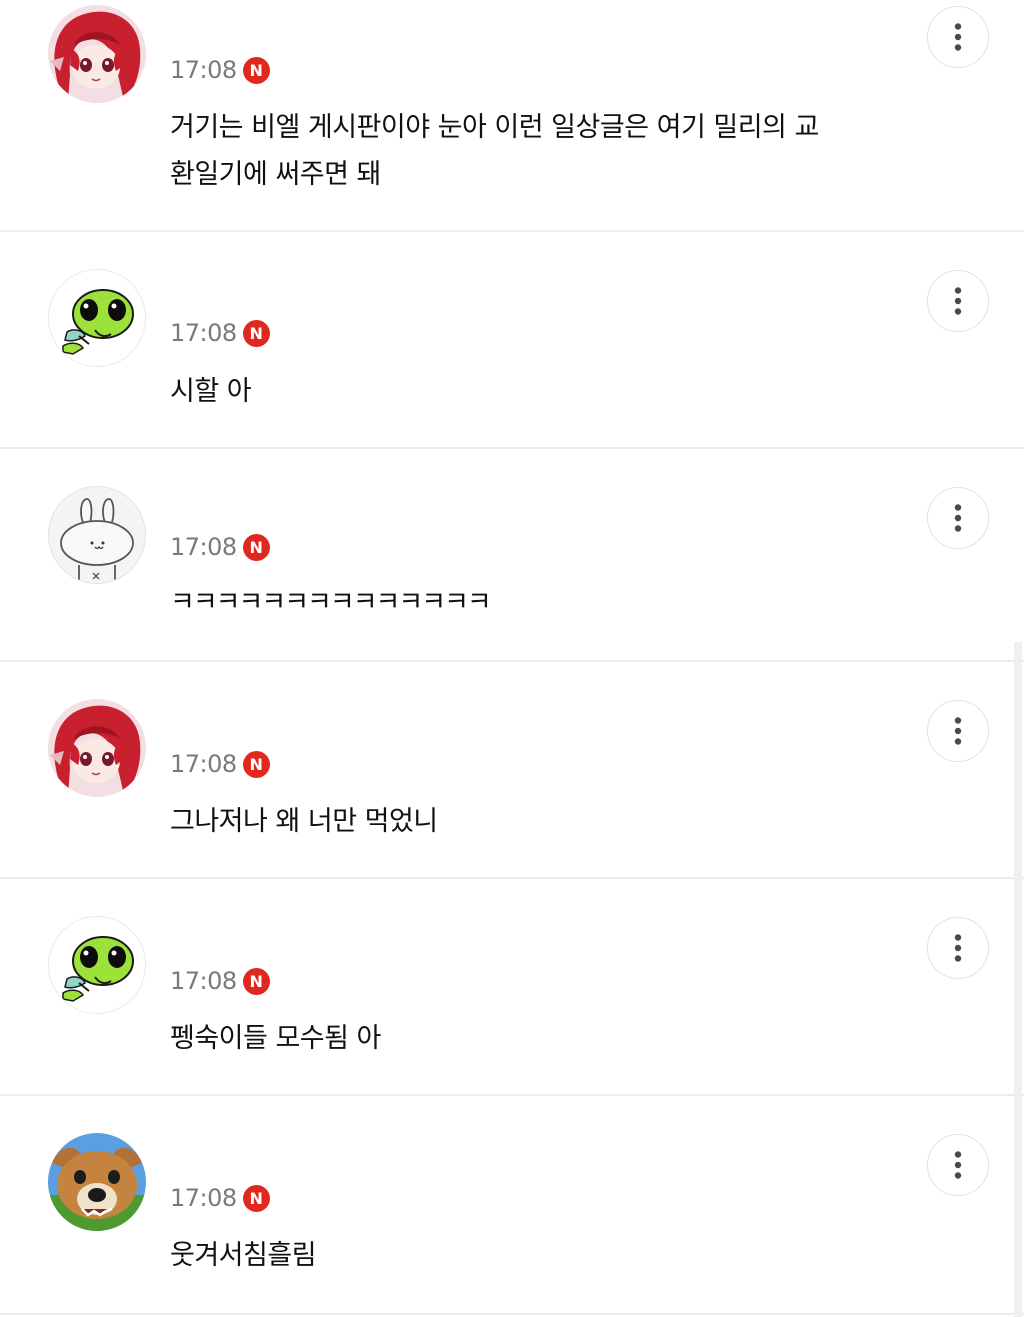  Describe the element at coordinates (211, 391) in the screenshot. I see `comment-text: 시할 아` at that location.